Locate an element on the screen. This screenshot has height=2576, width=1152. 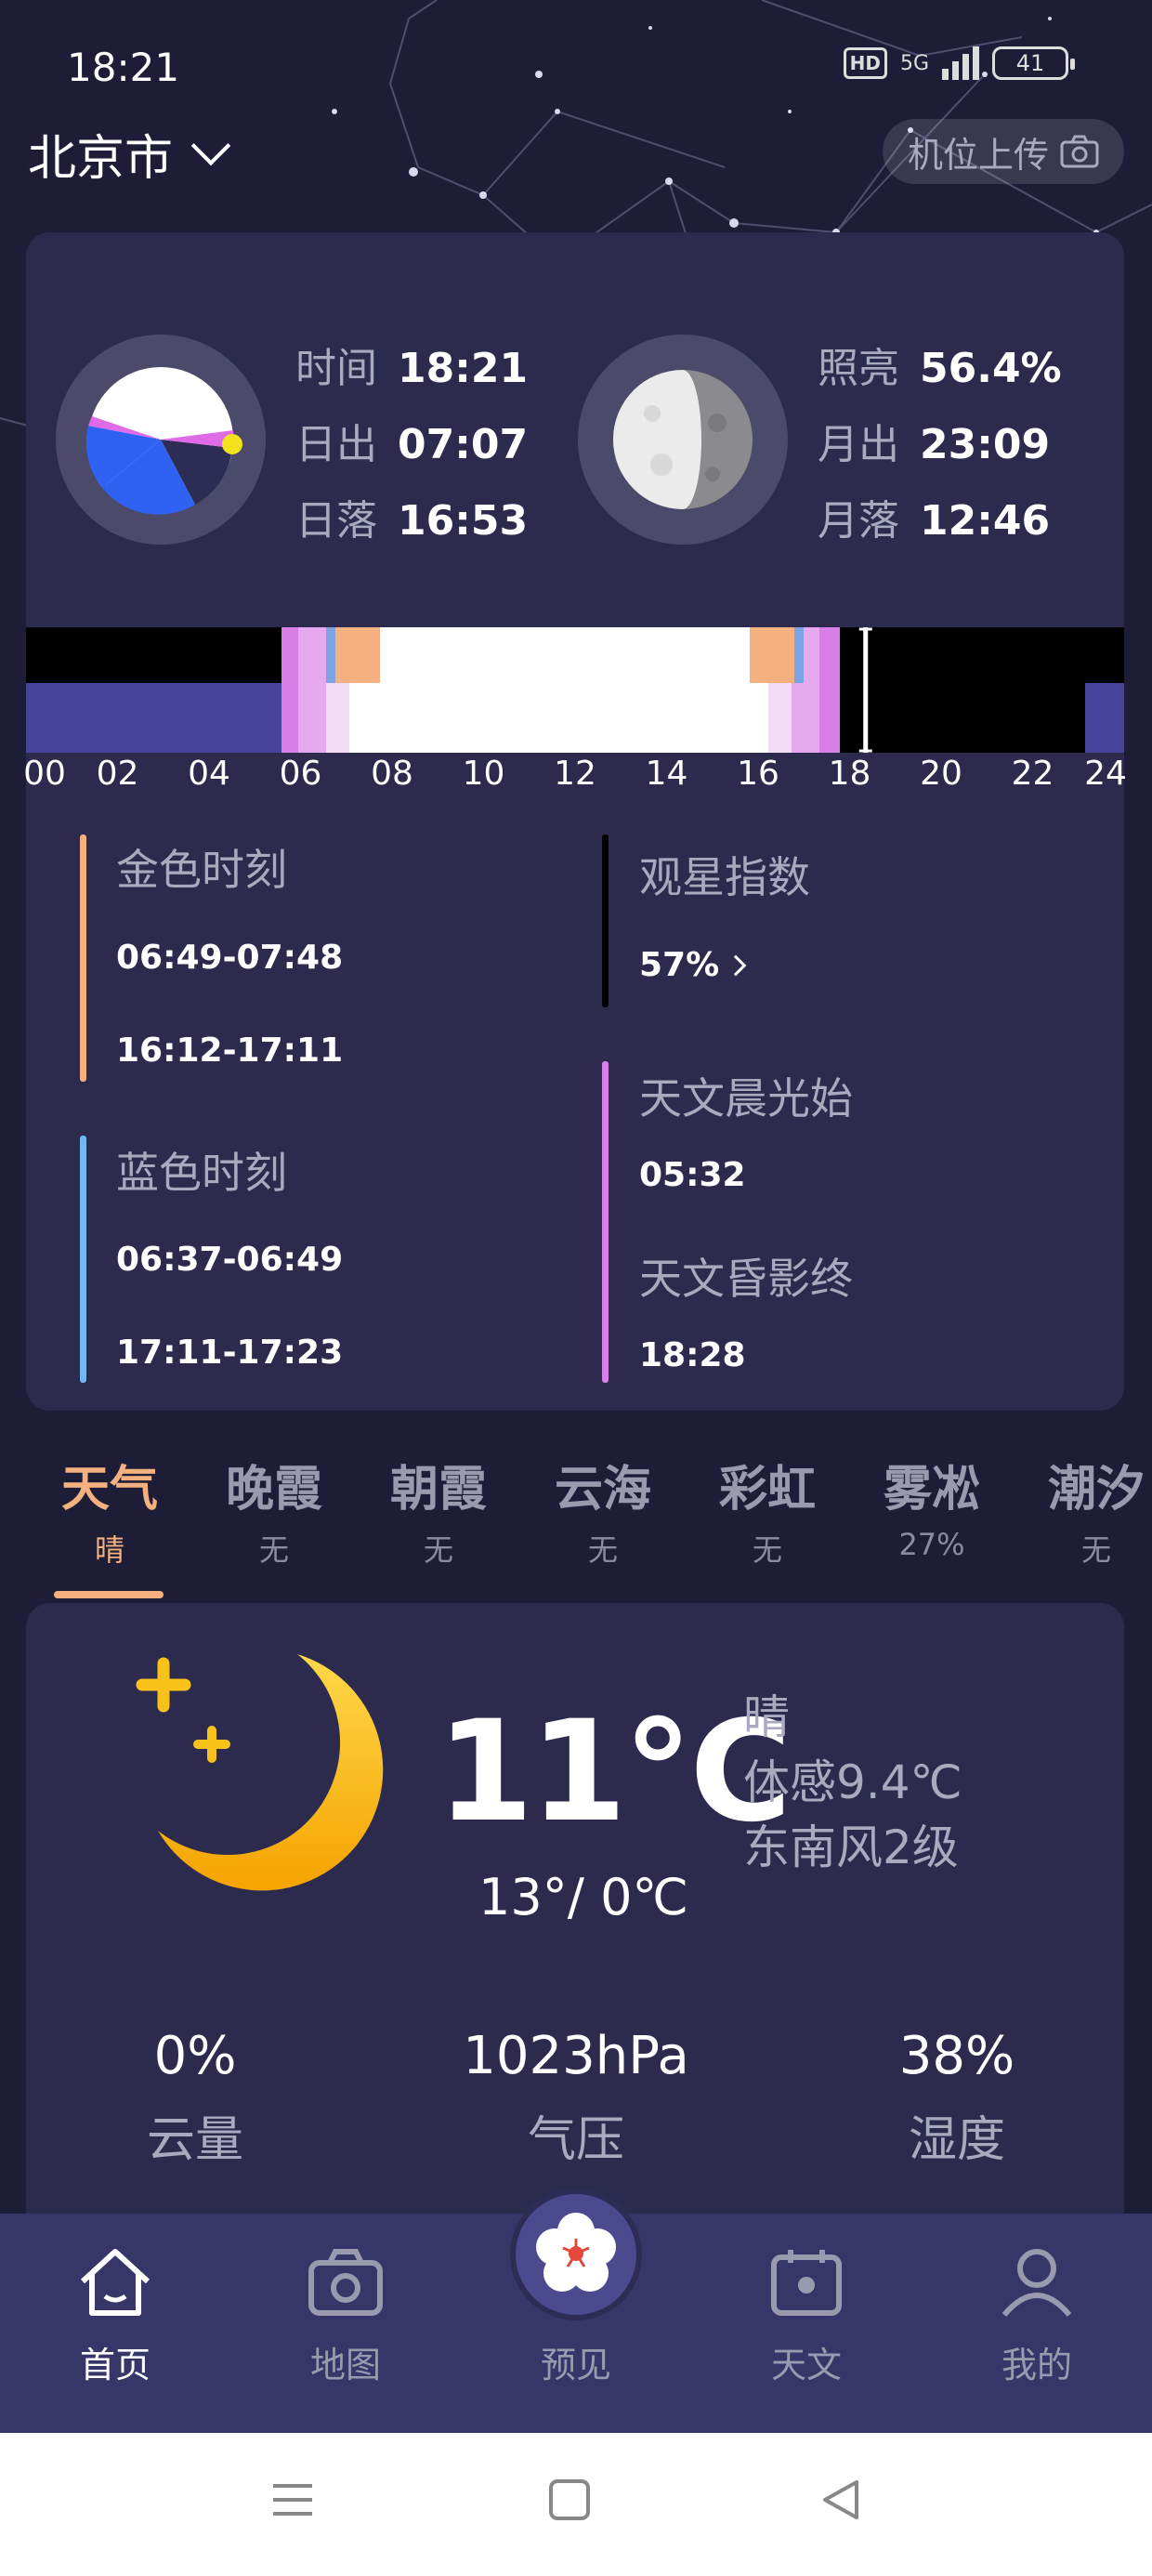
chevron-right-icon is located at coordinates (736, 965).